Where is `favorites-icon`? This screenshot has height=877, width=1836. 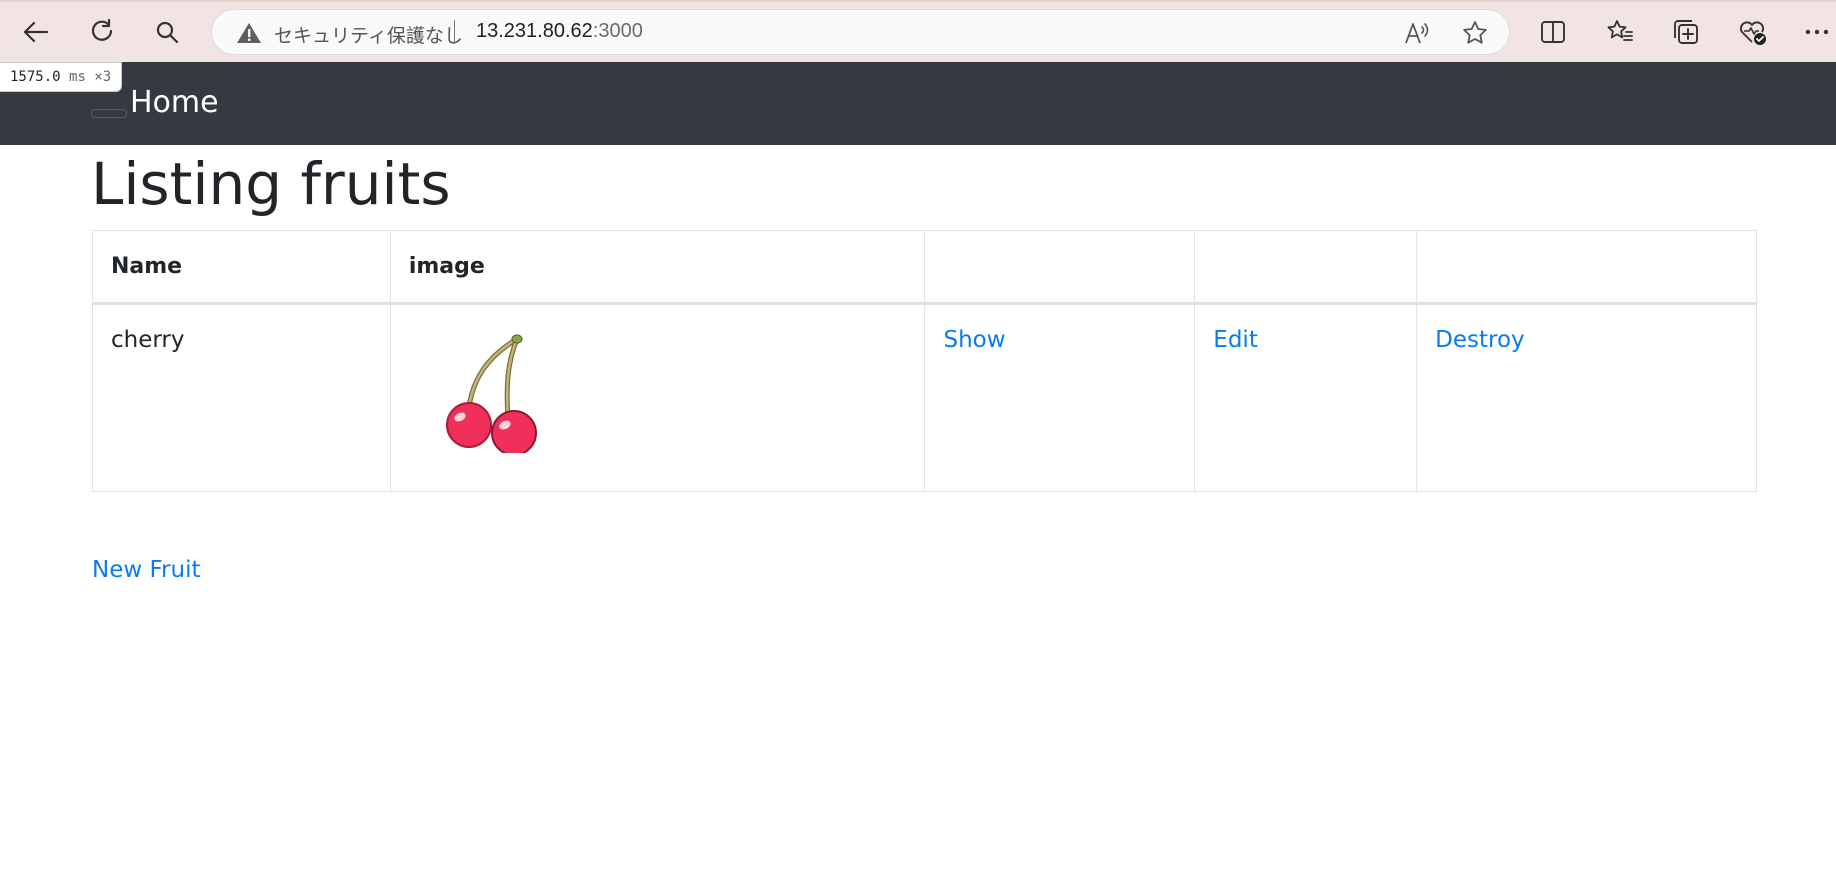
favorites-icon is located at coordinates (1620, 32).